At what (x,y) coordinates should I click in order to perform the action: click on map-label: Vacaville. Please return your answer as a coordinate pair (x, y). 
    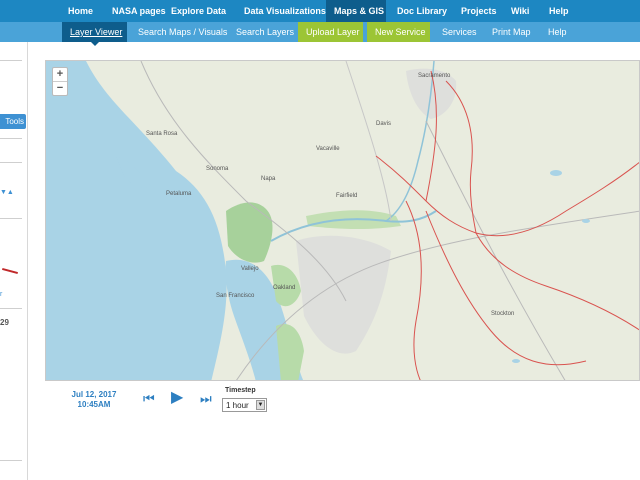
    Looking at the image, I should click on (328, 149).